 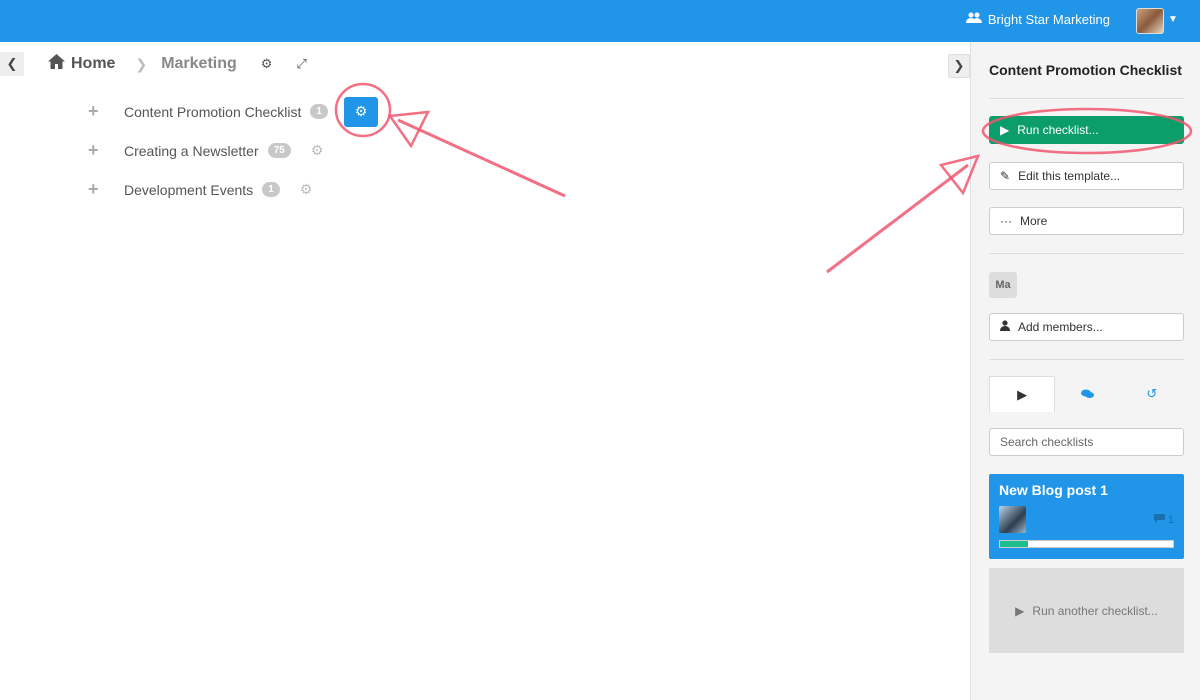 What do you see at coordinates (199, 64) in the screenshot?
I see `breadcrumb-marketing: Marketing` at bounding box center [199, 64].